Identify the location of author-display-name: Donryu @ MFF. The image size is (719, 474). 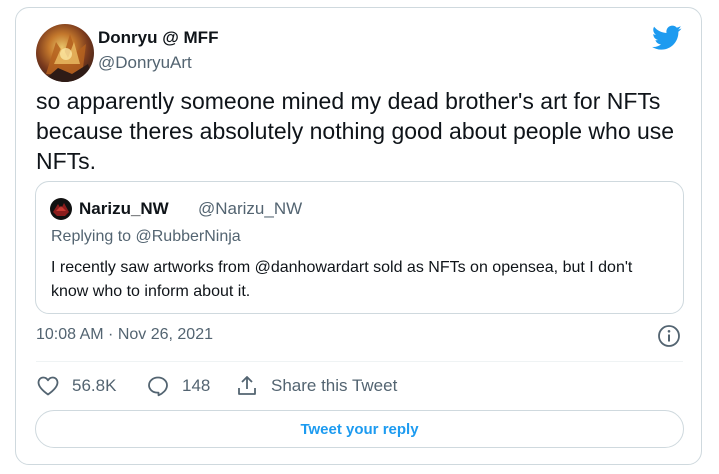
(158, 38).